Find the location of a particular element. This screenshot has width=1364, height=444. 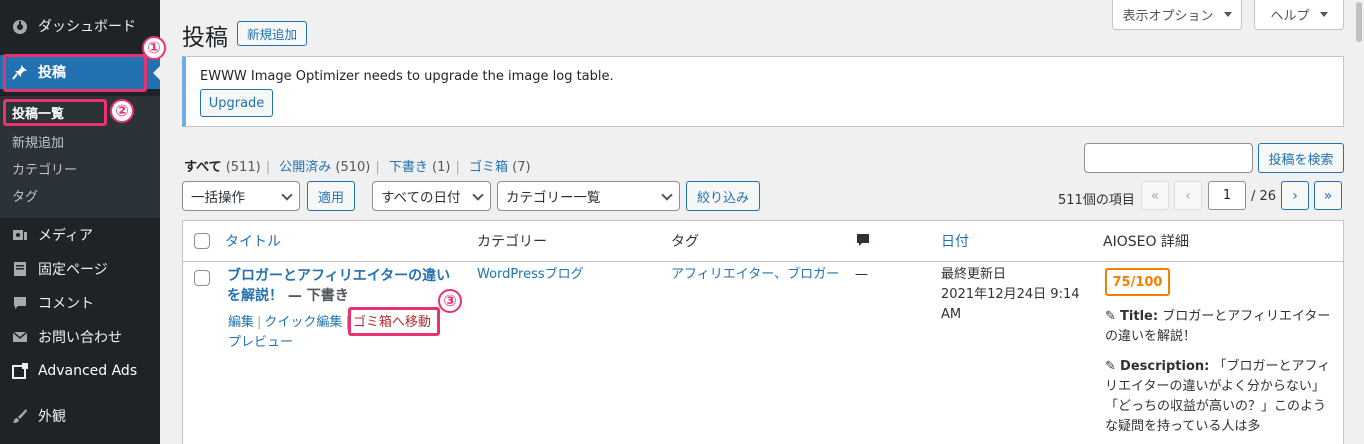

post-title-link: ブロガーとアフィリエイターの違い を解説！ — 下書き is located at coordinates (347, 286).